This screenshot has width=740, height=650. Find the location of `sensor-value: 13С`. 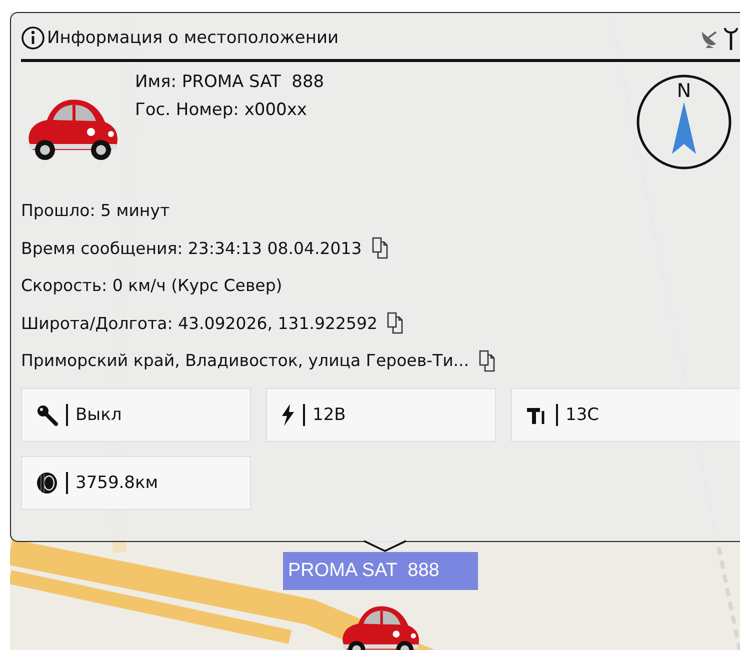

sensor-value: 13С is located at coordinates (583, 414).